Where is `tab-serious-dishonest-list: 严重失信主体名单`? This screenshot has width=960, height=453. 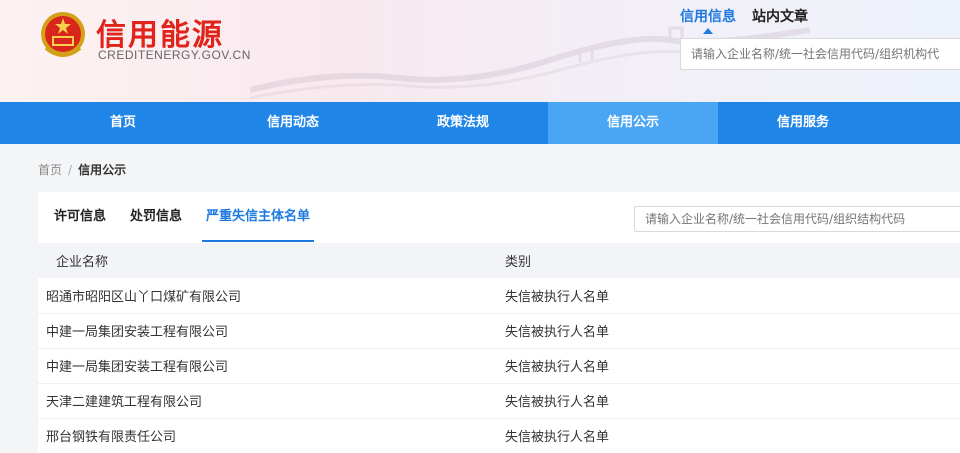 tab-serious-dishonest-list: 严重失信主体名单 is located at coordinates (258, 217).